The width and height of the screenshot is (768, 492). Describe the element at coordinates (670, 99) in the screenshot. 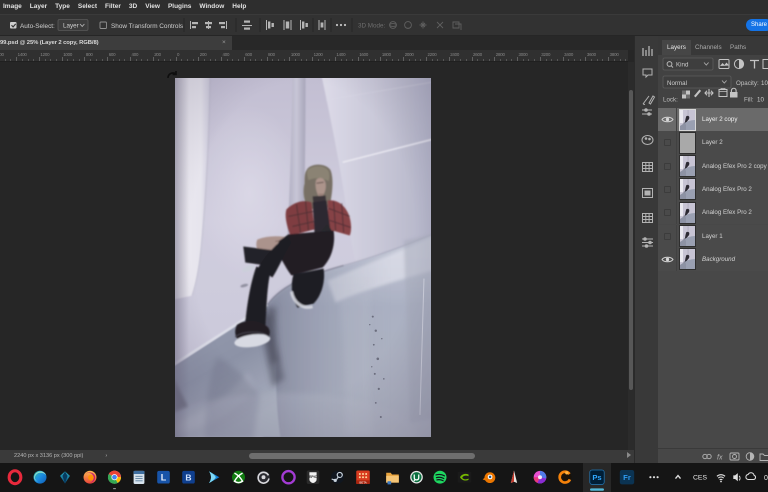

I see `svg-text: Lock:` at that location.